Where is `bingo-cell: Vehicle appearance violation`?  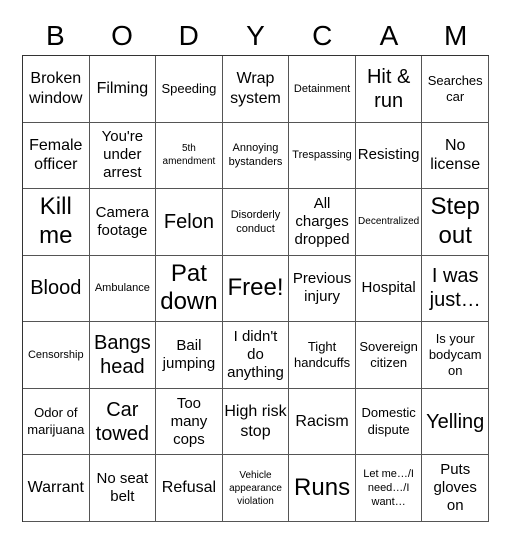 bingo-cell: Vehicle appearance violation is located at coordinates (256, 488).